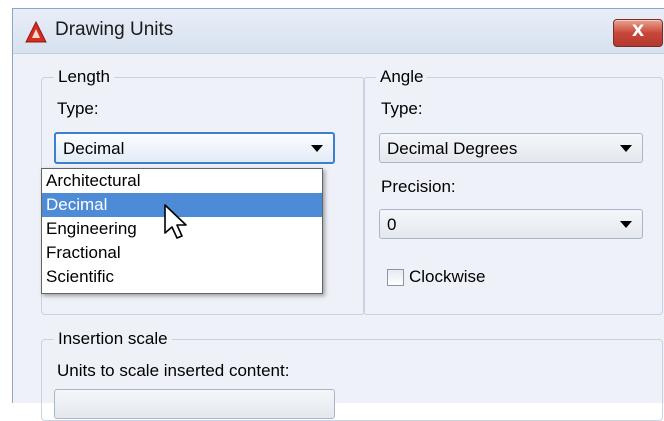 Image resolution: width=664 pixels, height=421 pixels. I want to click on insertion-units-select, so click(194, 404).